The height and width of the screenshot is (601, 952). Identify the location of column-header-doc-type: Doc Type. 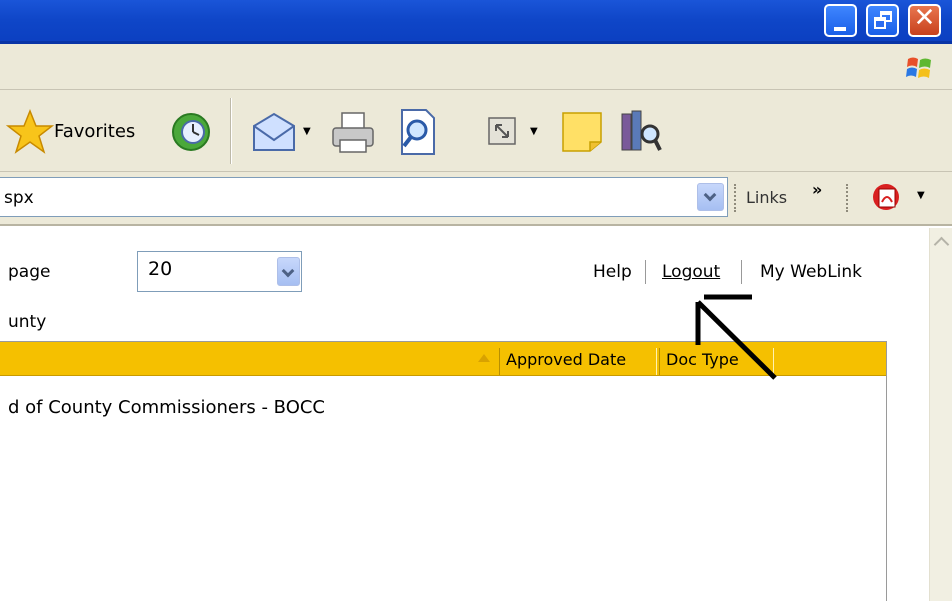
(716, 361).